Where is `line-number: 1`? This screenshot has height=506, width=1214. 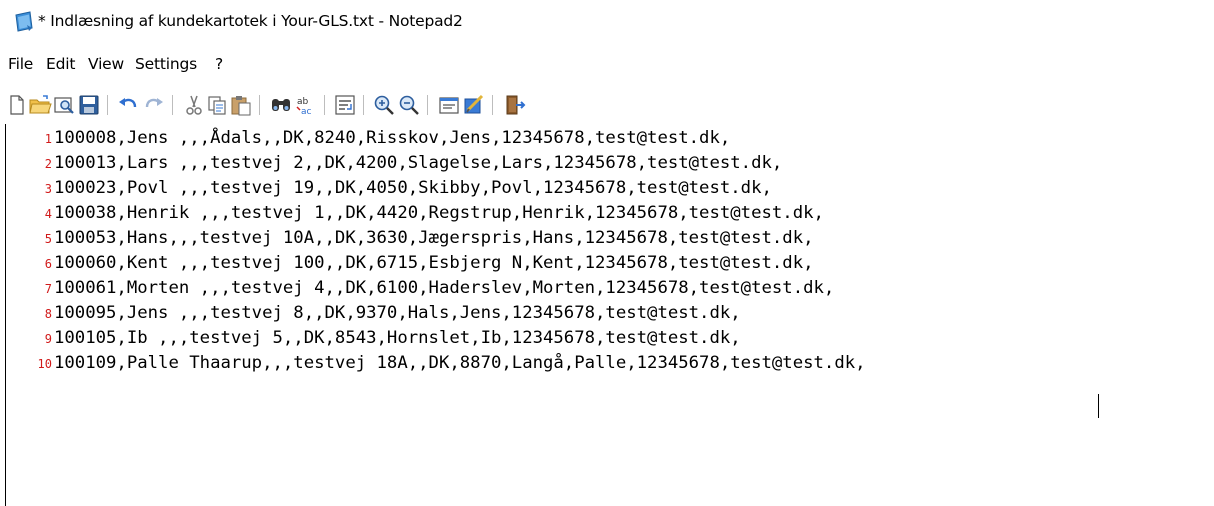
line-number: 1 is located at coordinates (48, 139).